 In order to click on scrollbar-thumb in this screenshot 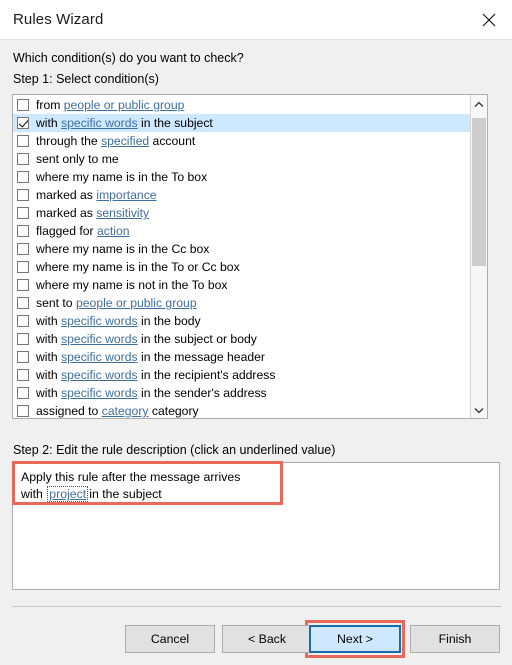, I will do `click(479, 192)`.